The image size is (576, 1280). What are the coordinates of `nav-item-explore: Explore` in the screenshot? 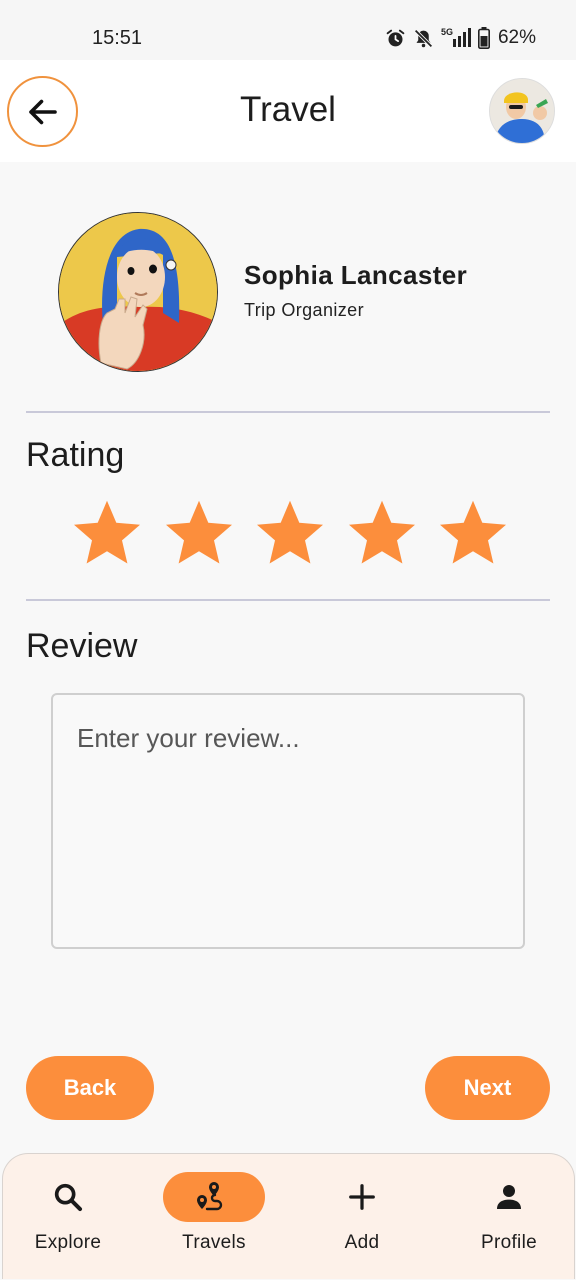 It's located at (68, 1217).